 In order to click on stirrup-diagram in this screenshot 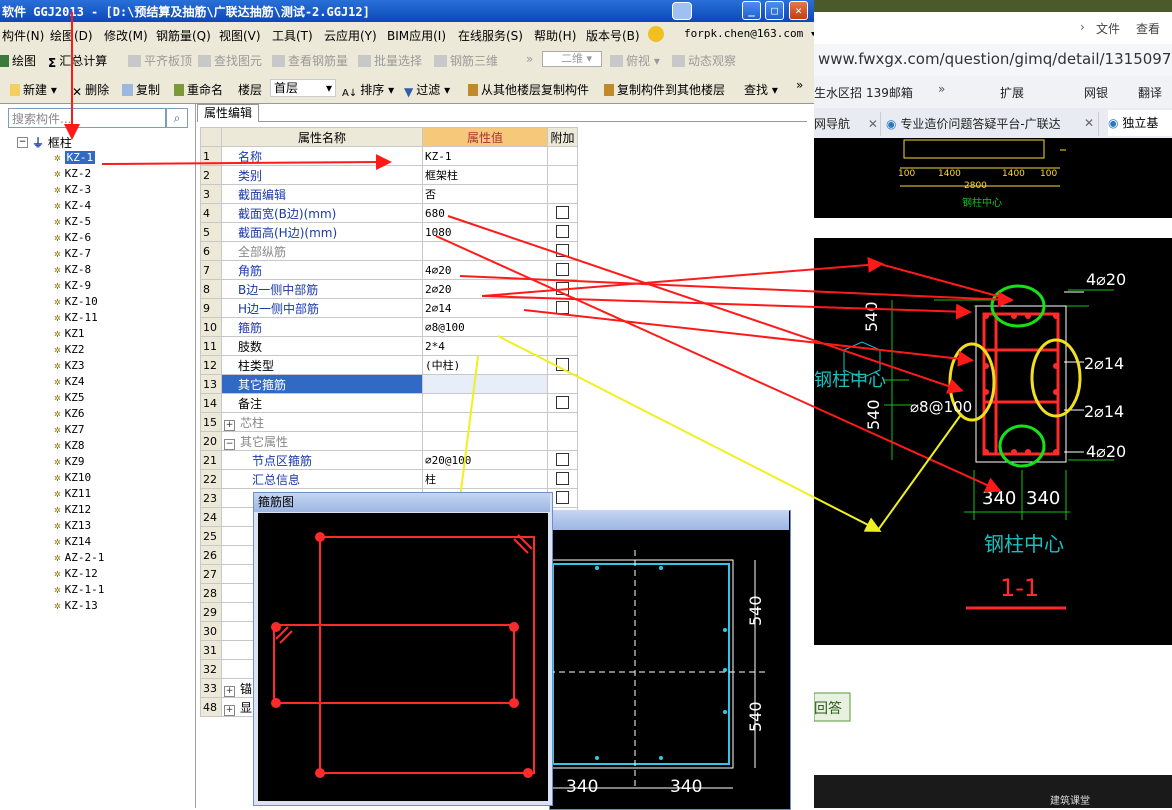, I will do `click(403, 657)`.